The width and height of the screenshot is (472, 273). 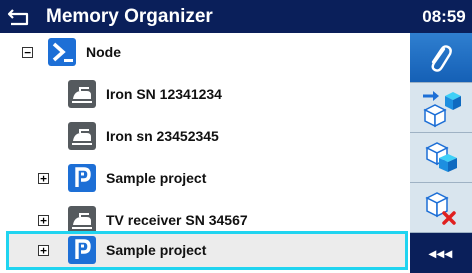 I want to click on add-structure-icon, so click(x=442, y=108).